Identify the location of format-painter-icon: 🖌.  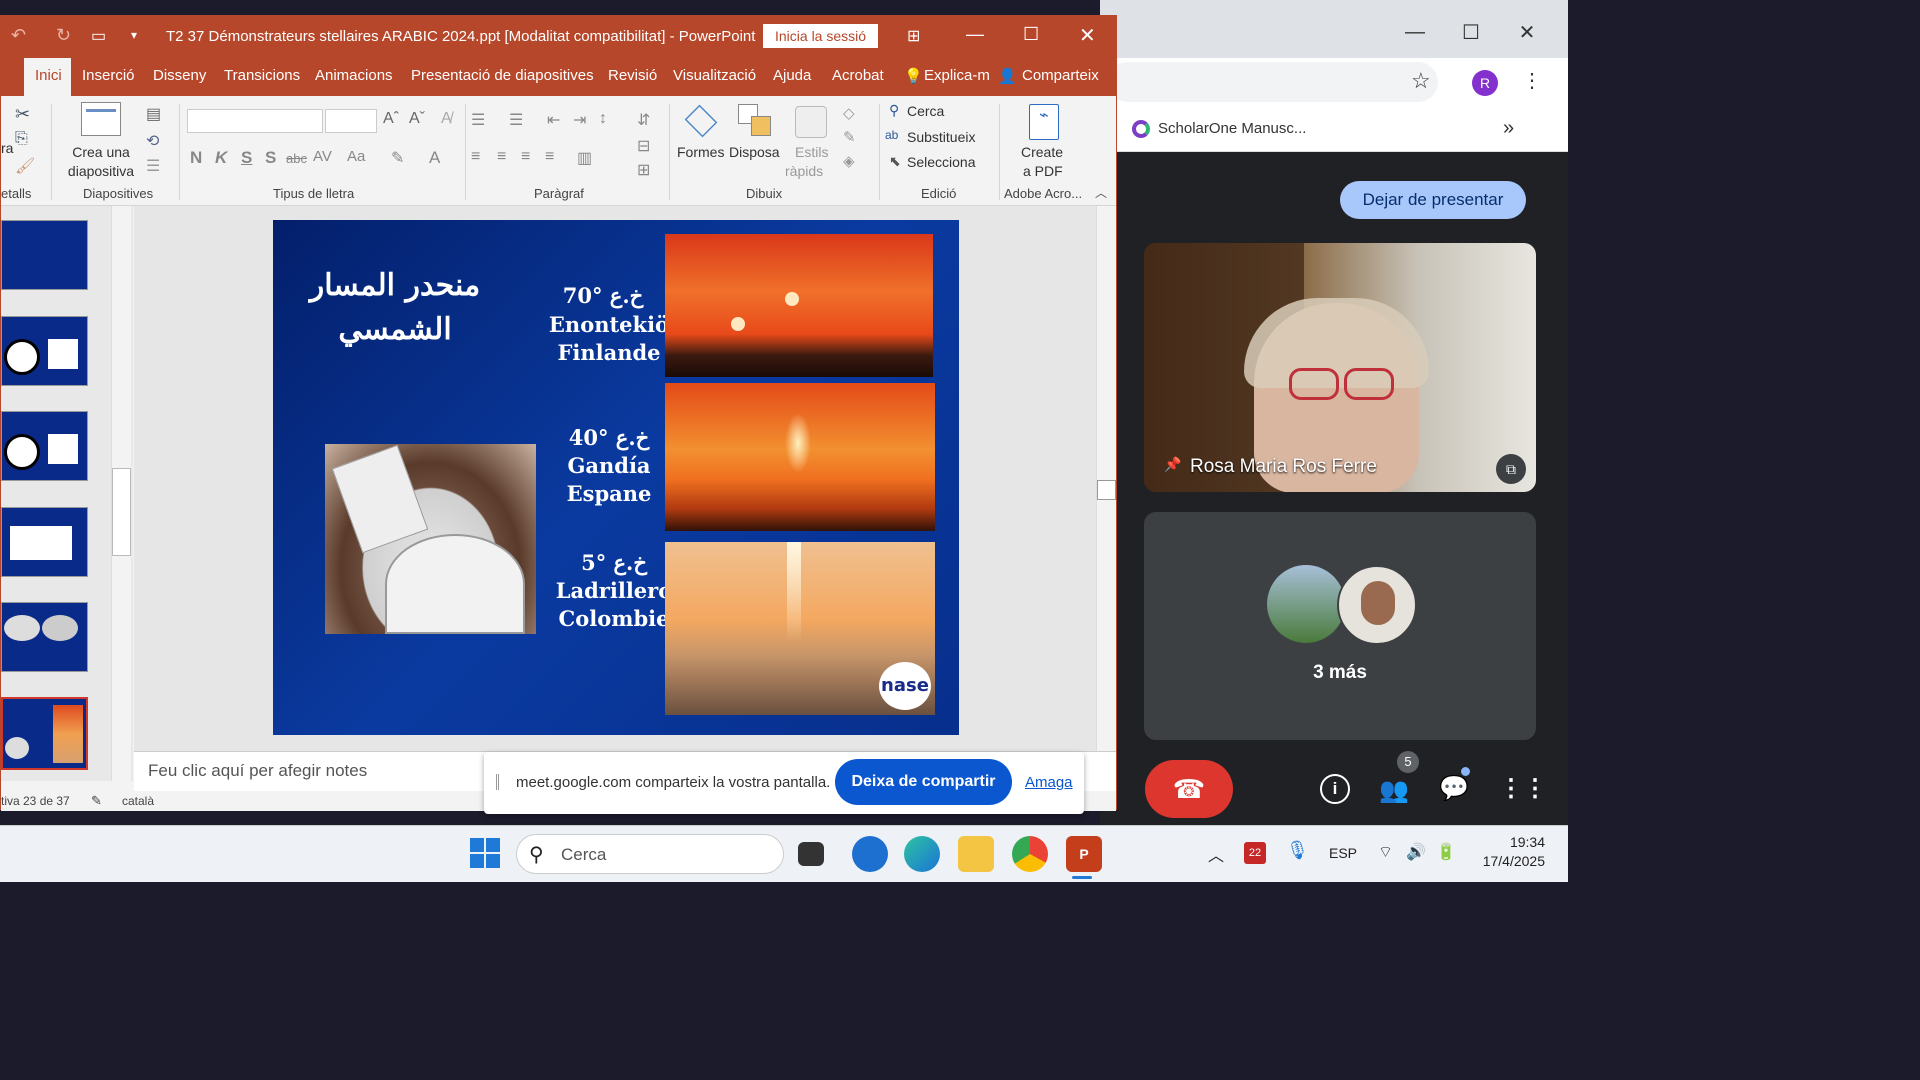
(25, 166).